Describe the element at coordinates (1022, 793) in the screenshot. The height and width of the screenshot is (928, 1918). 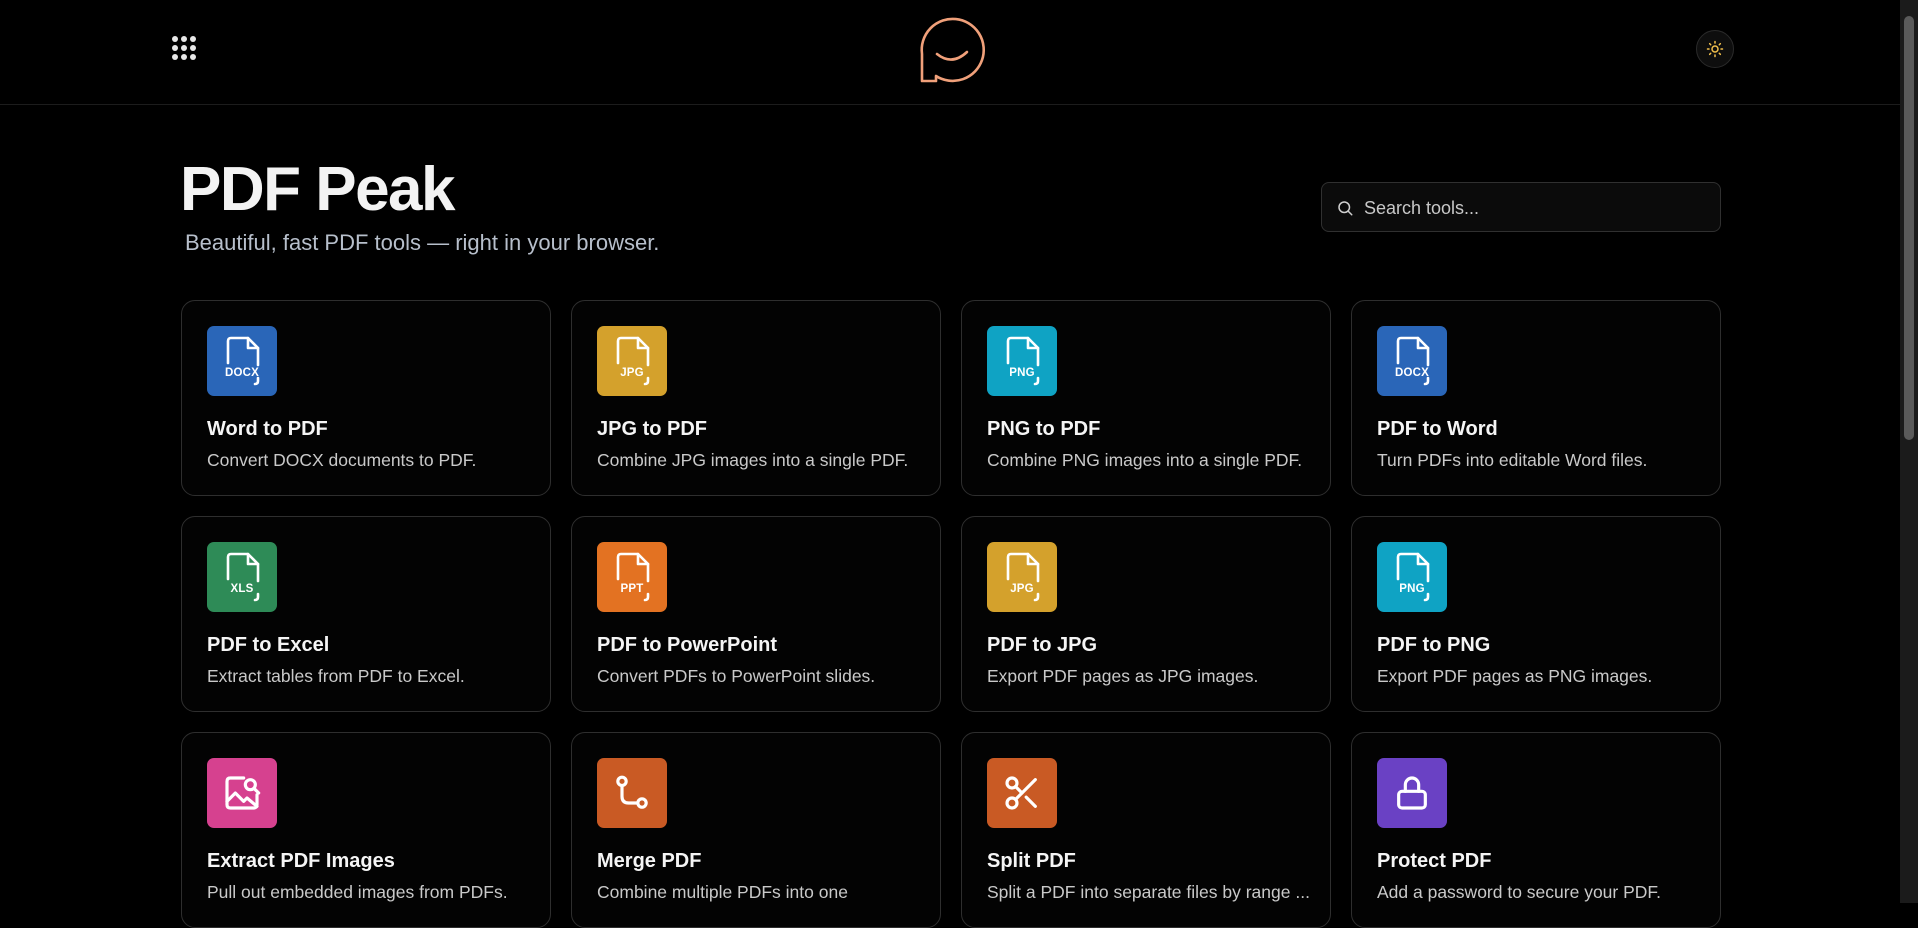
I see `scissors-icon` at that location.